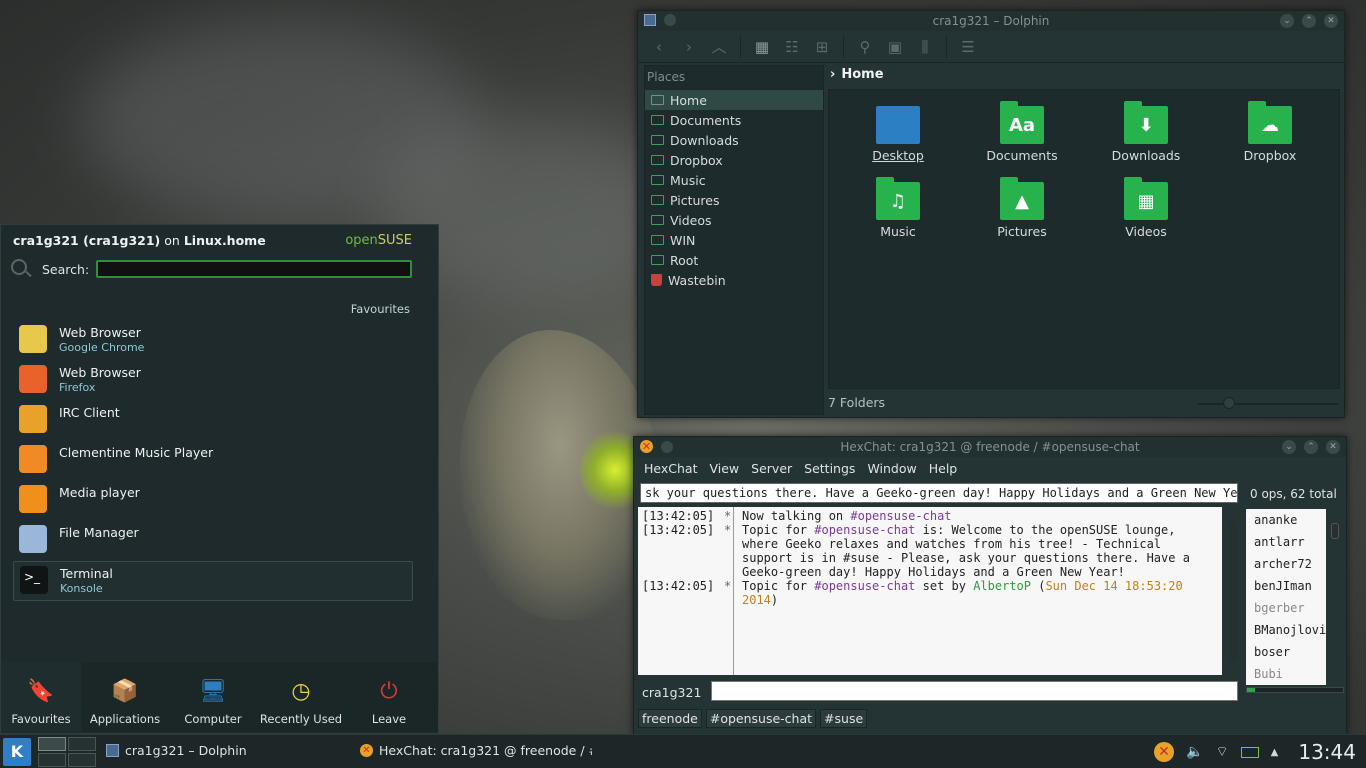 This screenshot has width=1366, height=768. Describe the element at coordinates (476, 750) in the screenshot. I see `task-hexchat: ✕ HexChat: cra1g321 @ freenode / #o` at that location.